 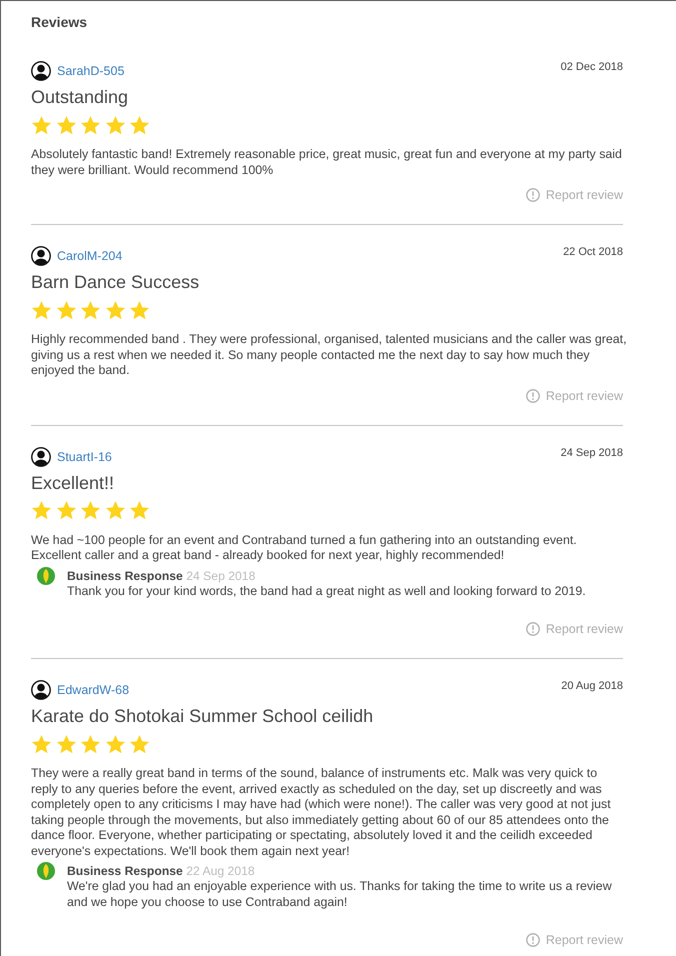 I want to click on response-text: Thank you for your kind words, the band had a great night as well and looking forward to 2019., so click(x=327, y=591).